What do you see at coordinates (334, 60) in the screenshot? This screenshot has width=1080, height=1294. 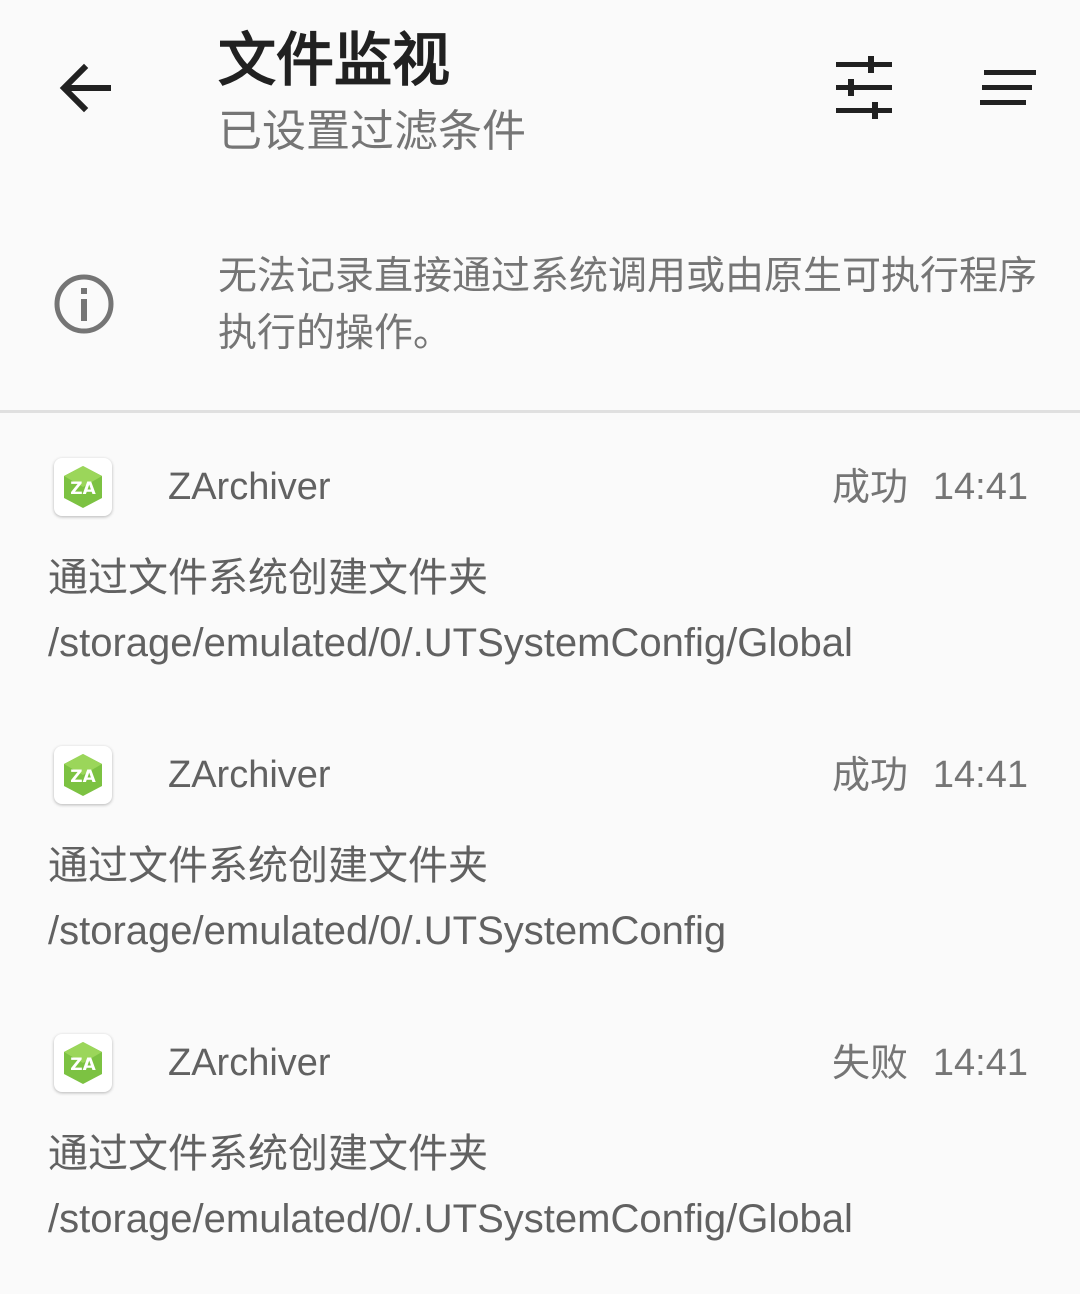 I see `page-title: 文件监视` at bounding box center [334, 60].